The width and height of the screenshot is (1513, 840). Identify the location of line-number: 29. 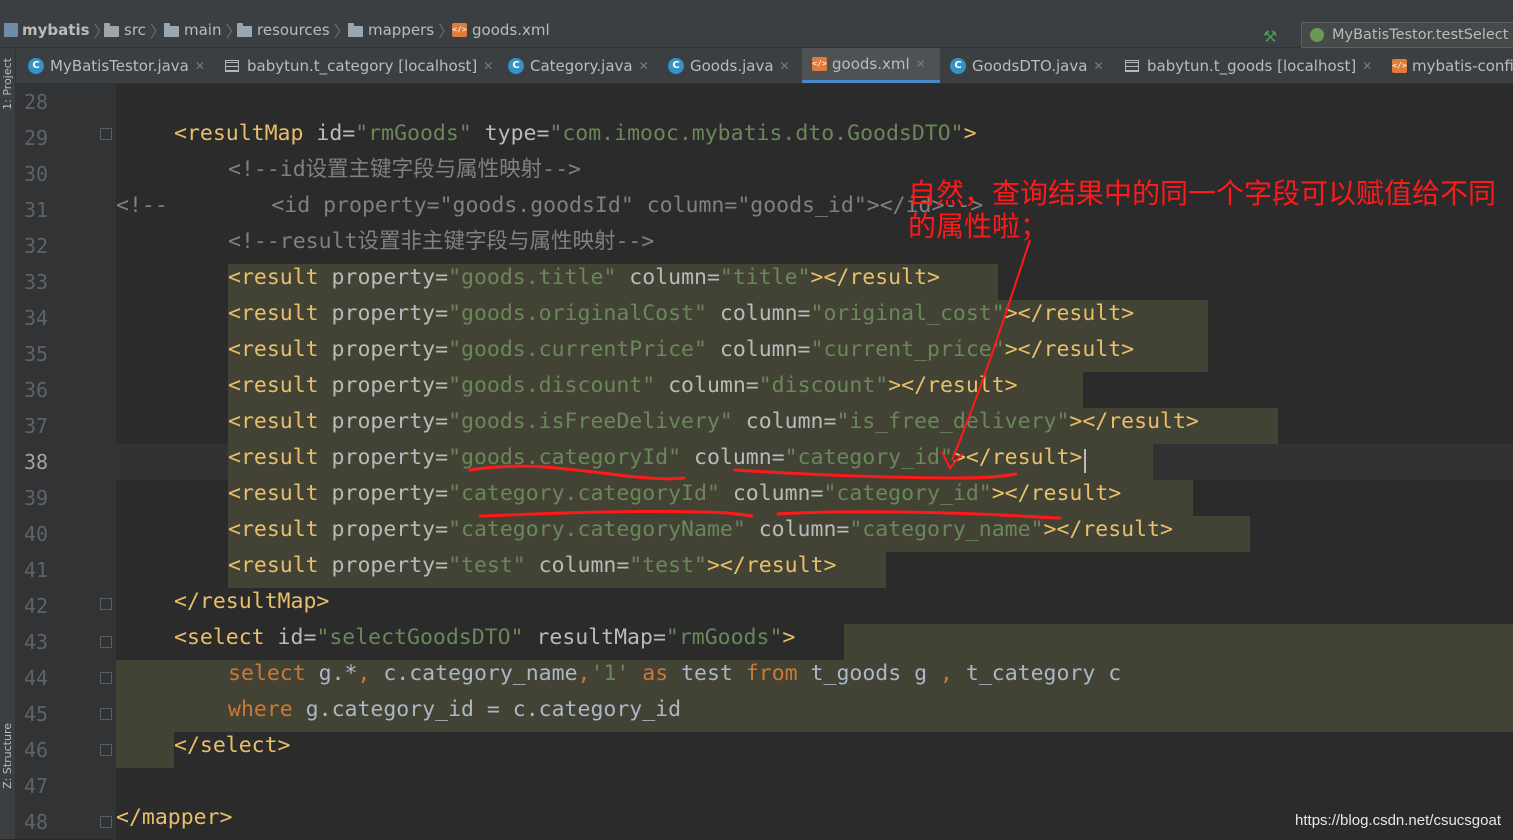
(36, 138).